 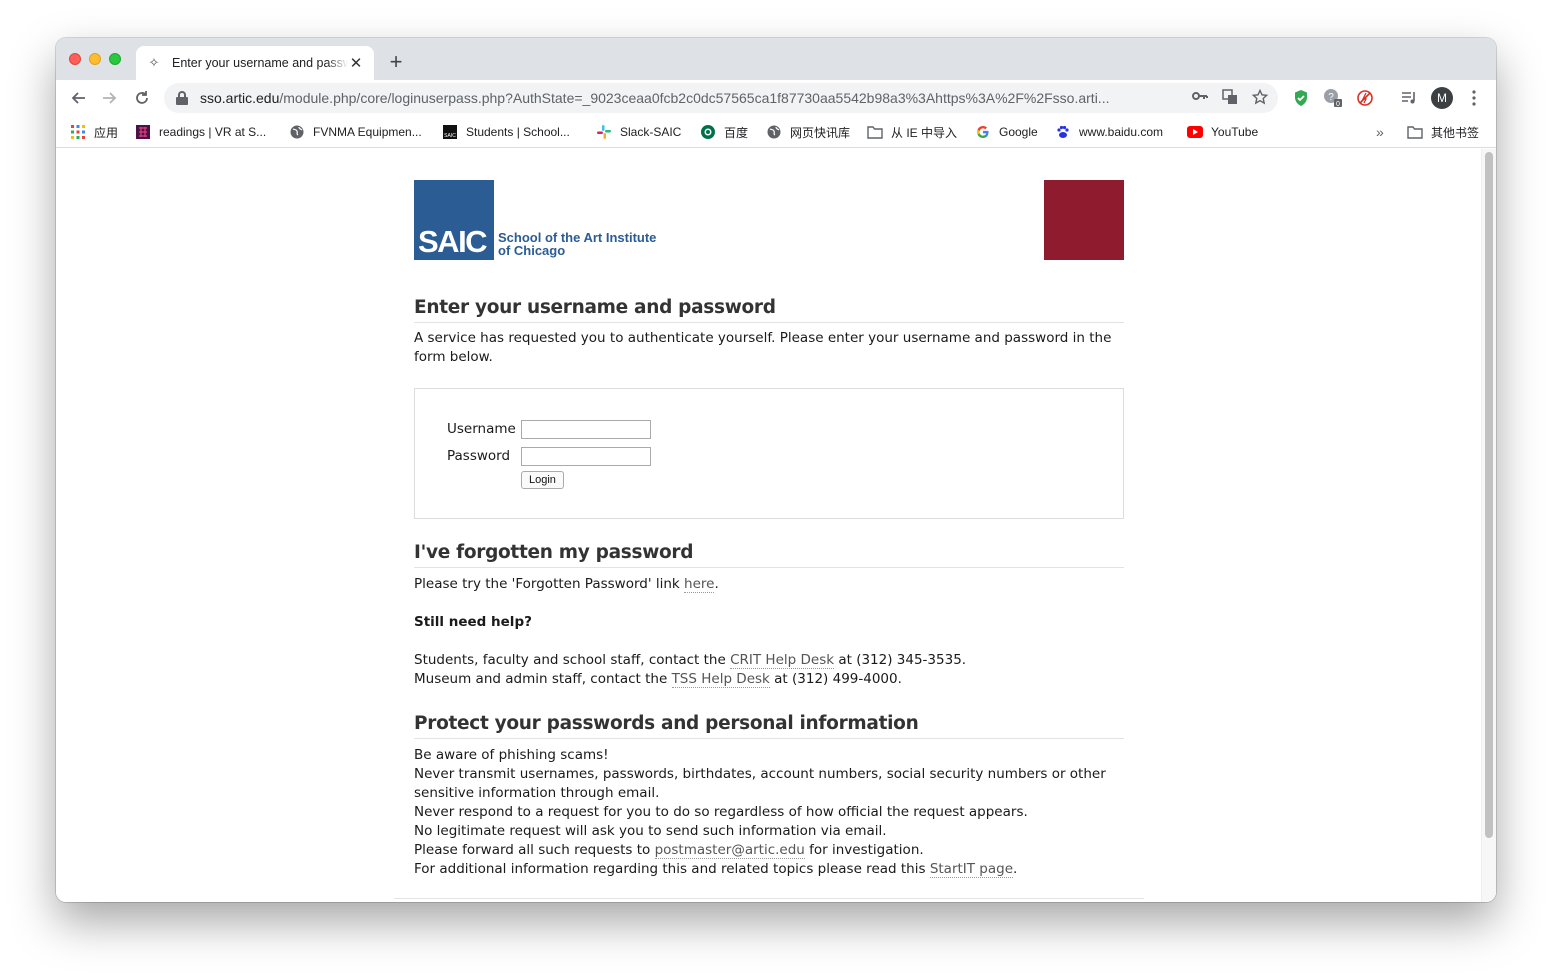 What do you see at coordinates (532, 250) in the screenshot?
I see `saic-name-line: of Chicago` at bounding box center [532, 250].